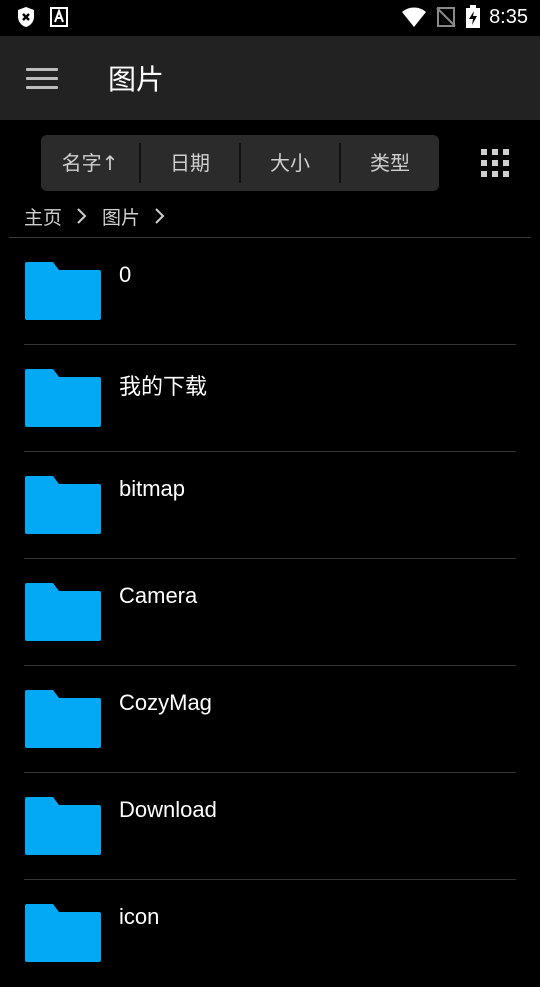  I want to click on list-item: 我的下载, so click(270, 398).